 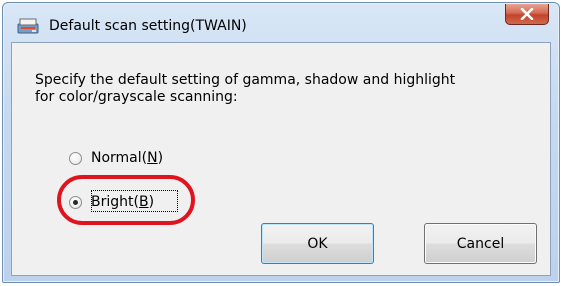 I want to click on normal-label: Normal(N), so click(x=127, y=158).